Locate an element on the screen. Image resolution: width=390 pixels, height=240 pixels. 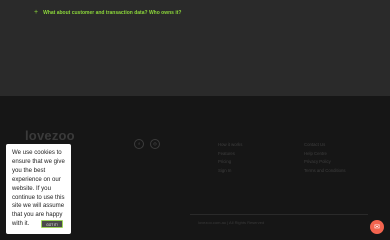
chat-button: ✉ is located at coordinates (377, 227).